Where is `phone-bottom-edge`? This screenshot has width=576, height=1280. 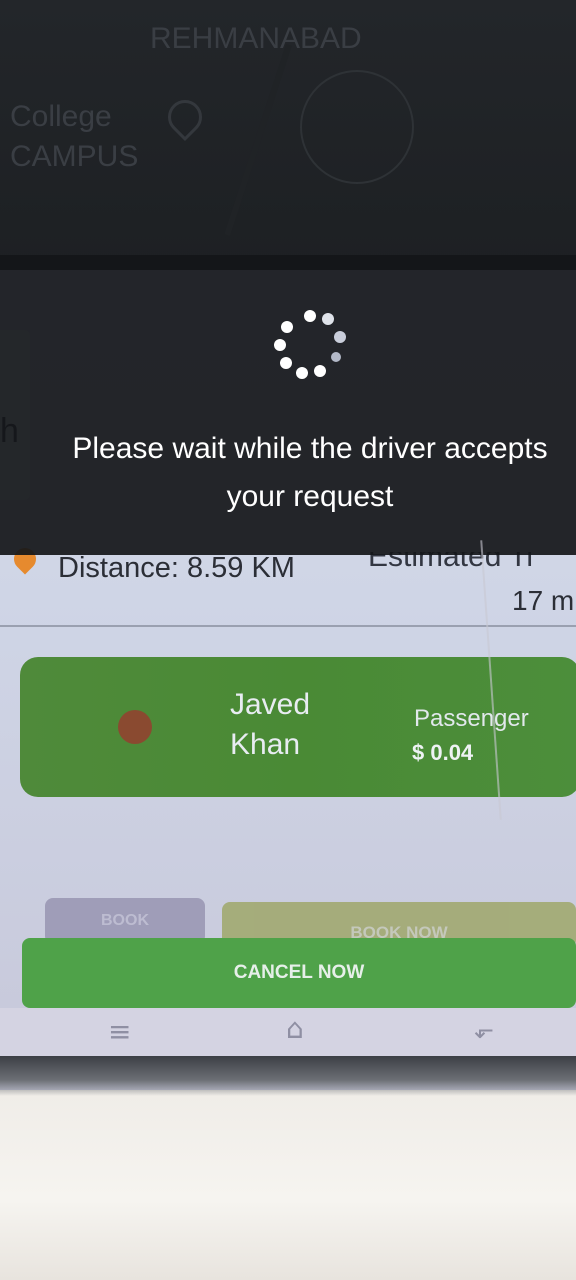
phone-bottom-edge is located at coordinates (288, 1076).